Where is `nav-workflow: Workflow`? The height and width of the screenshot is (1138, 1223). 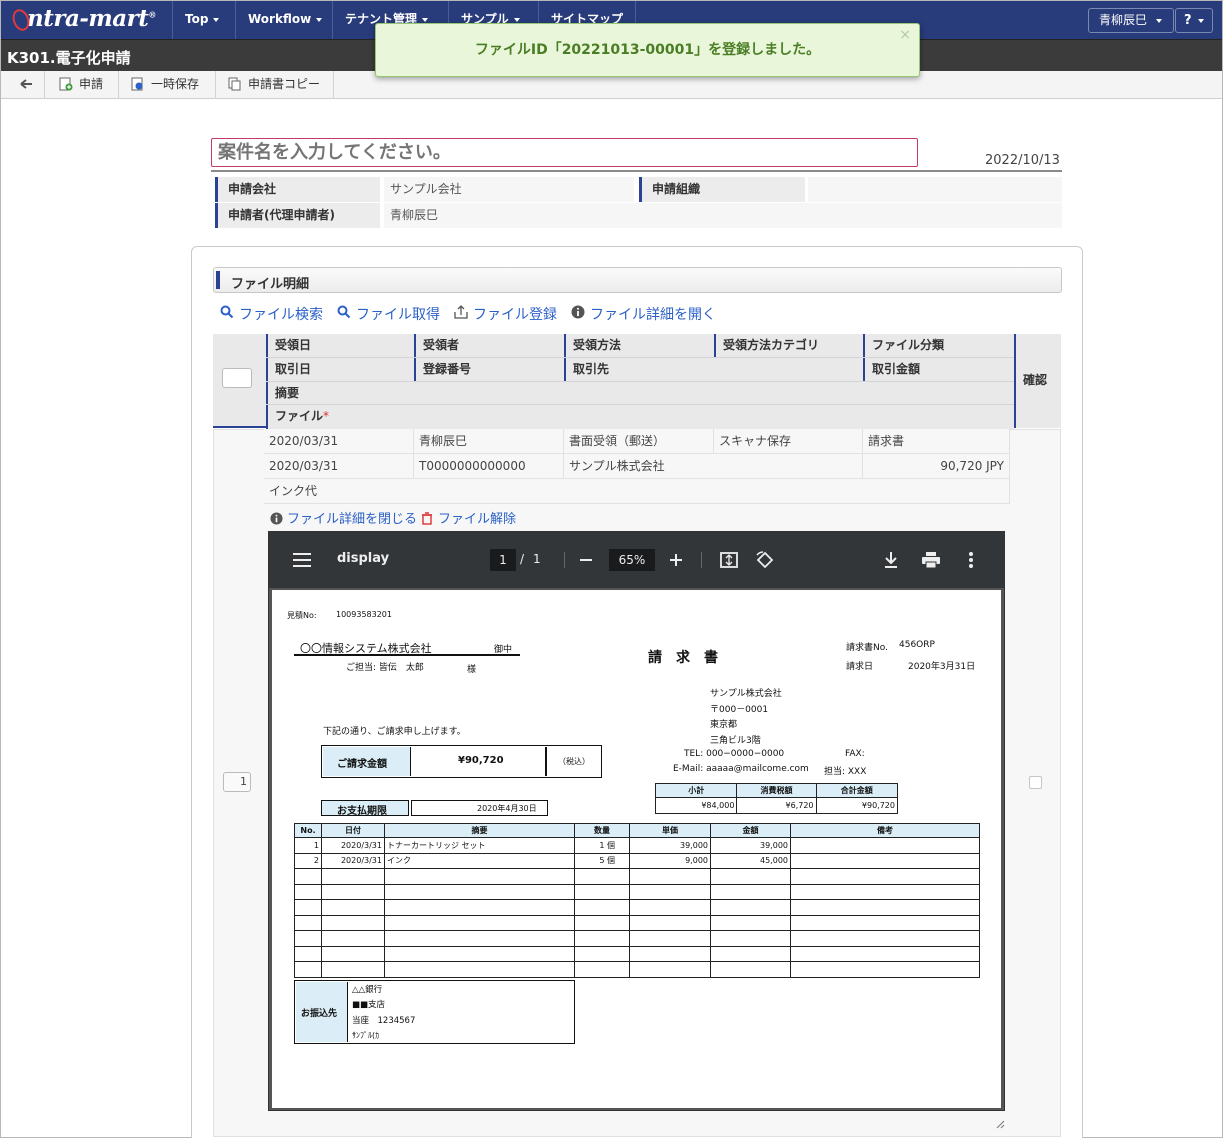
nav-workflow: Workflow is located at coordinates (284, 20).